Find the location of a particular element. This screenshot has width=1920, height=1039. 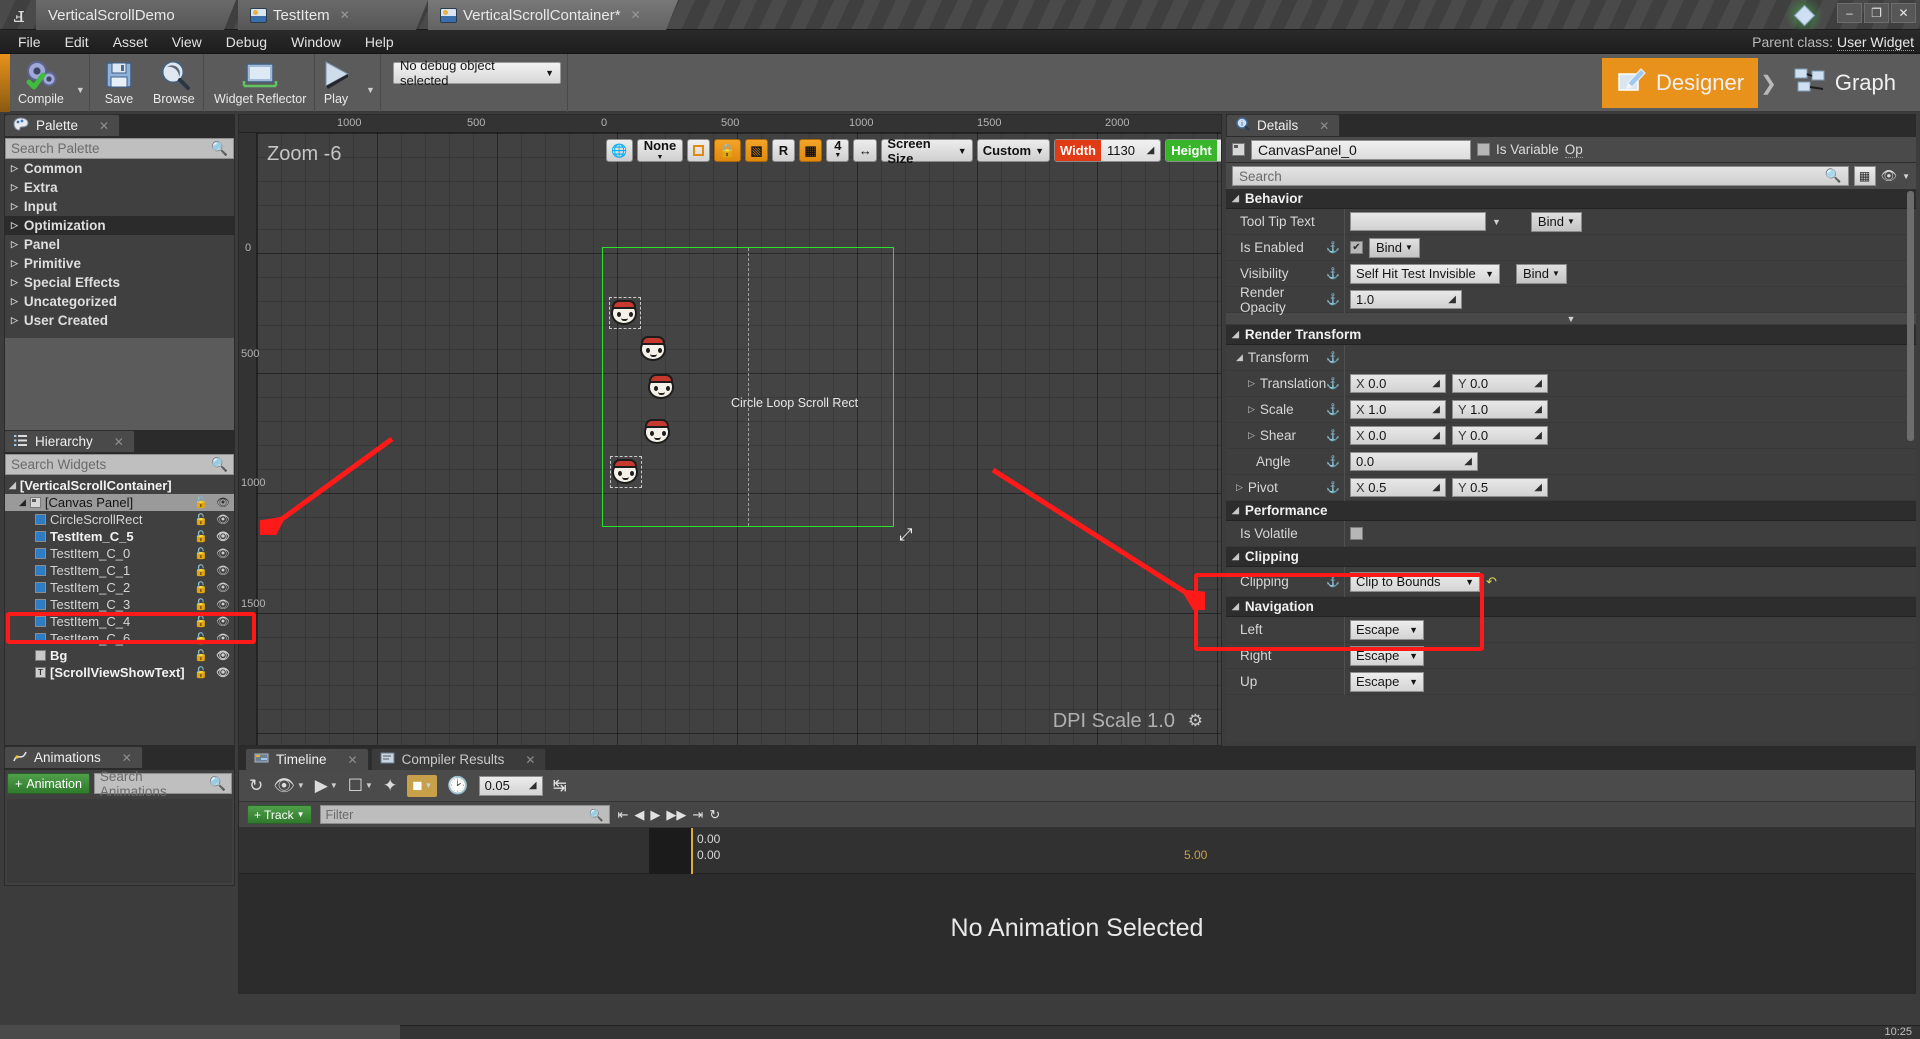

tab-animations: Animations ✕ is located at coordinates (73, 757).